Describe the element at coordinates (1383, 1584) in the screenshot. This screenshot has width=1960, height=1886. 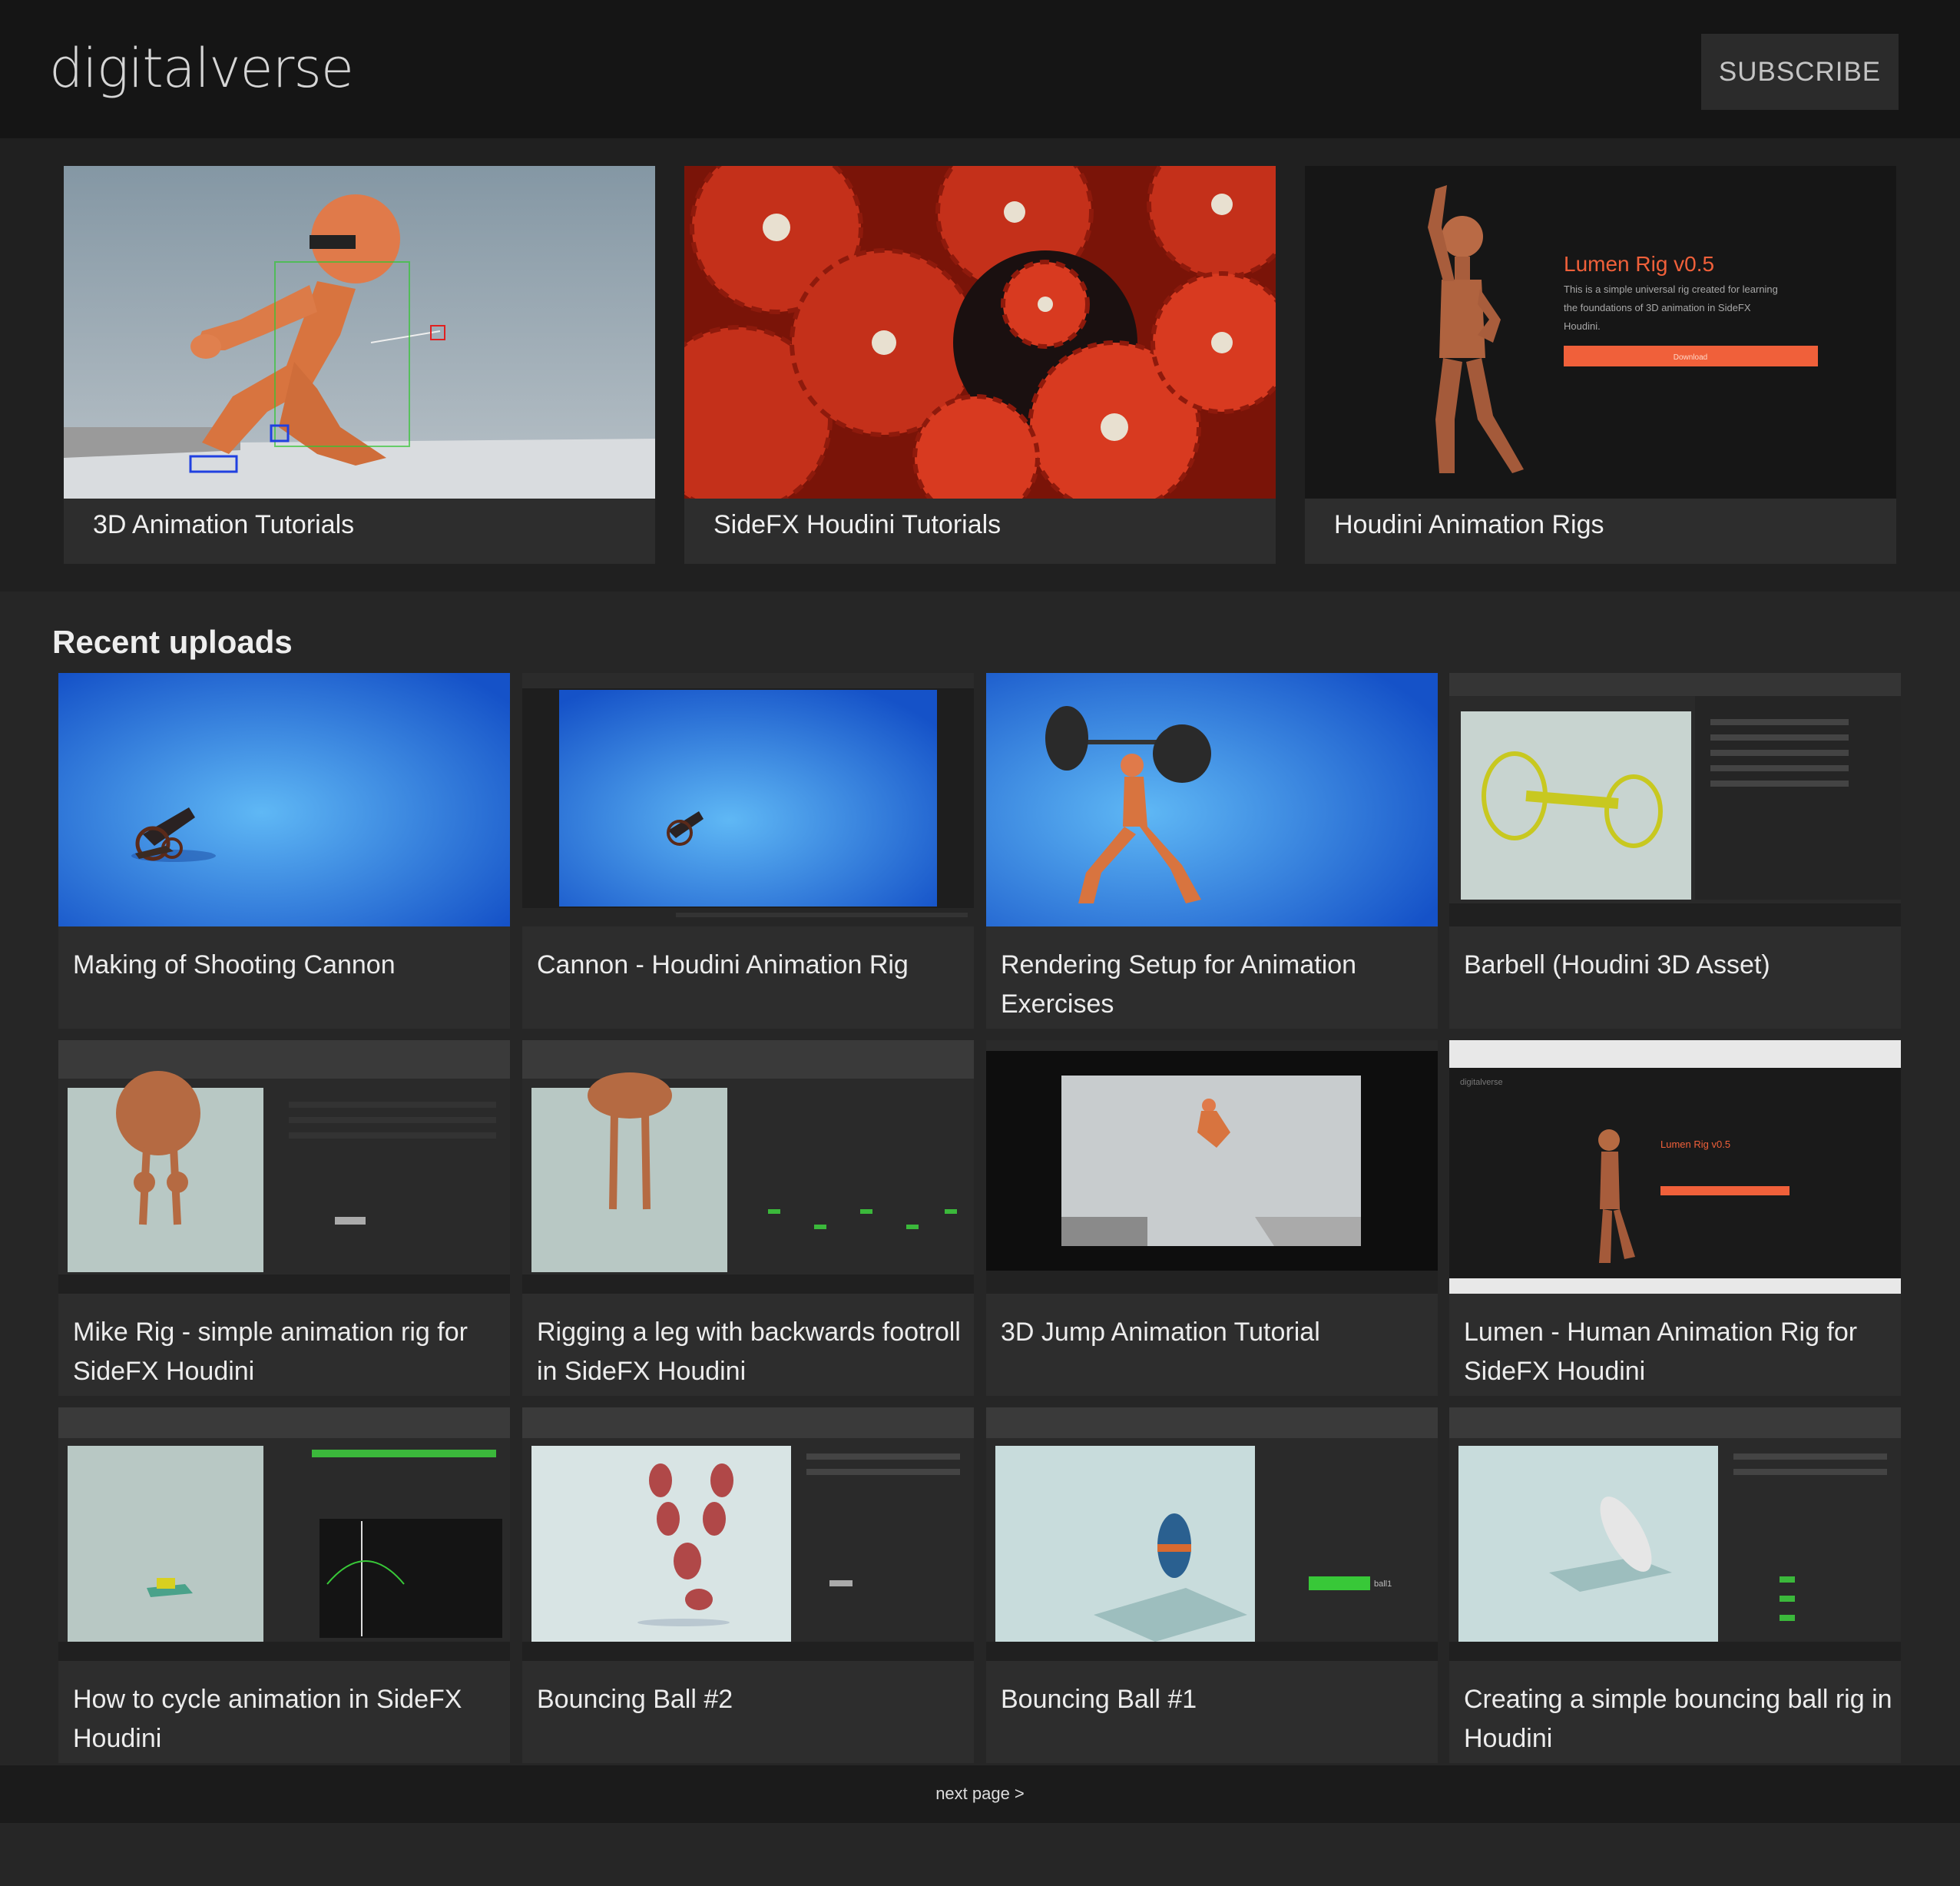
I see `thumb-node-text: ball1` at that location.